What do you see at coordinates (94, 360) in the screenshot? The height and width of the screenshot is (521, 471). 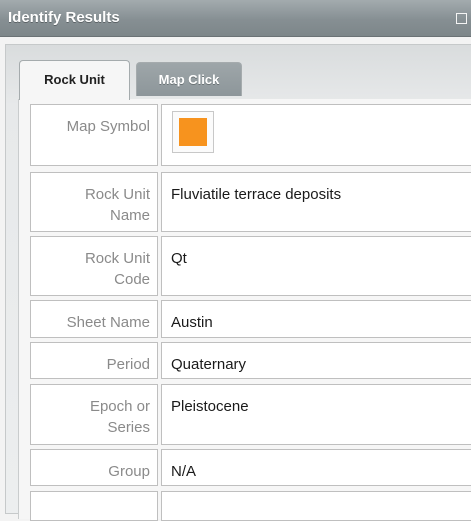 I see `period-label: Period` at bounding box center [94, 360].